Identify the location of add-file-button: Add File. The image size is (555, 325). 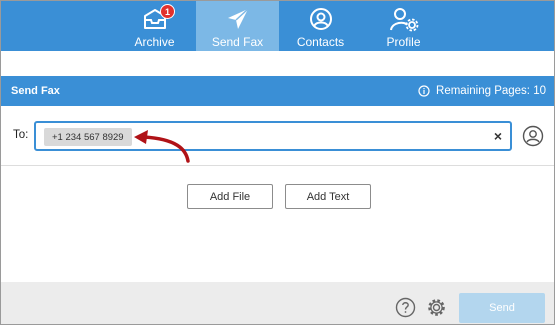
(230, 196).